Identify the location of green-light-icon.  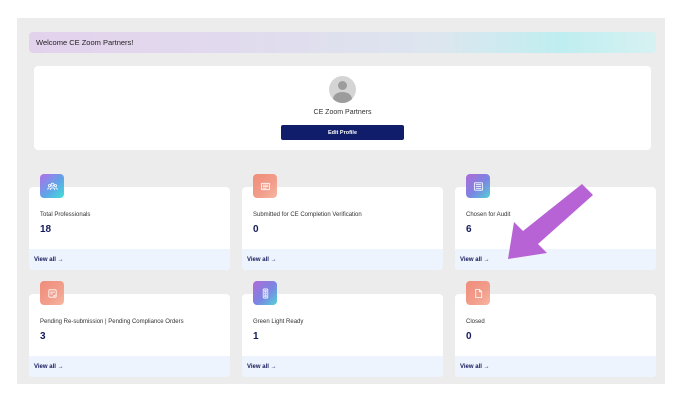
(265, 293).